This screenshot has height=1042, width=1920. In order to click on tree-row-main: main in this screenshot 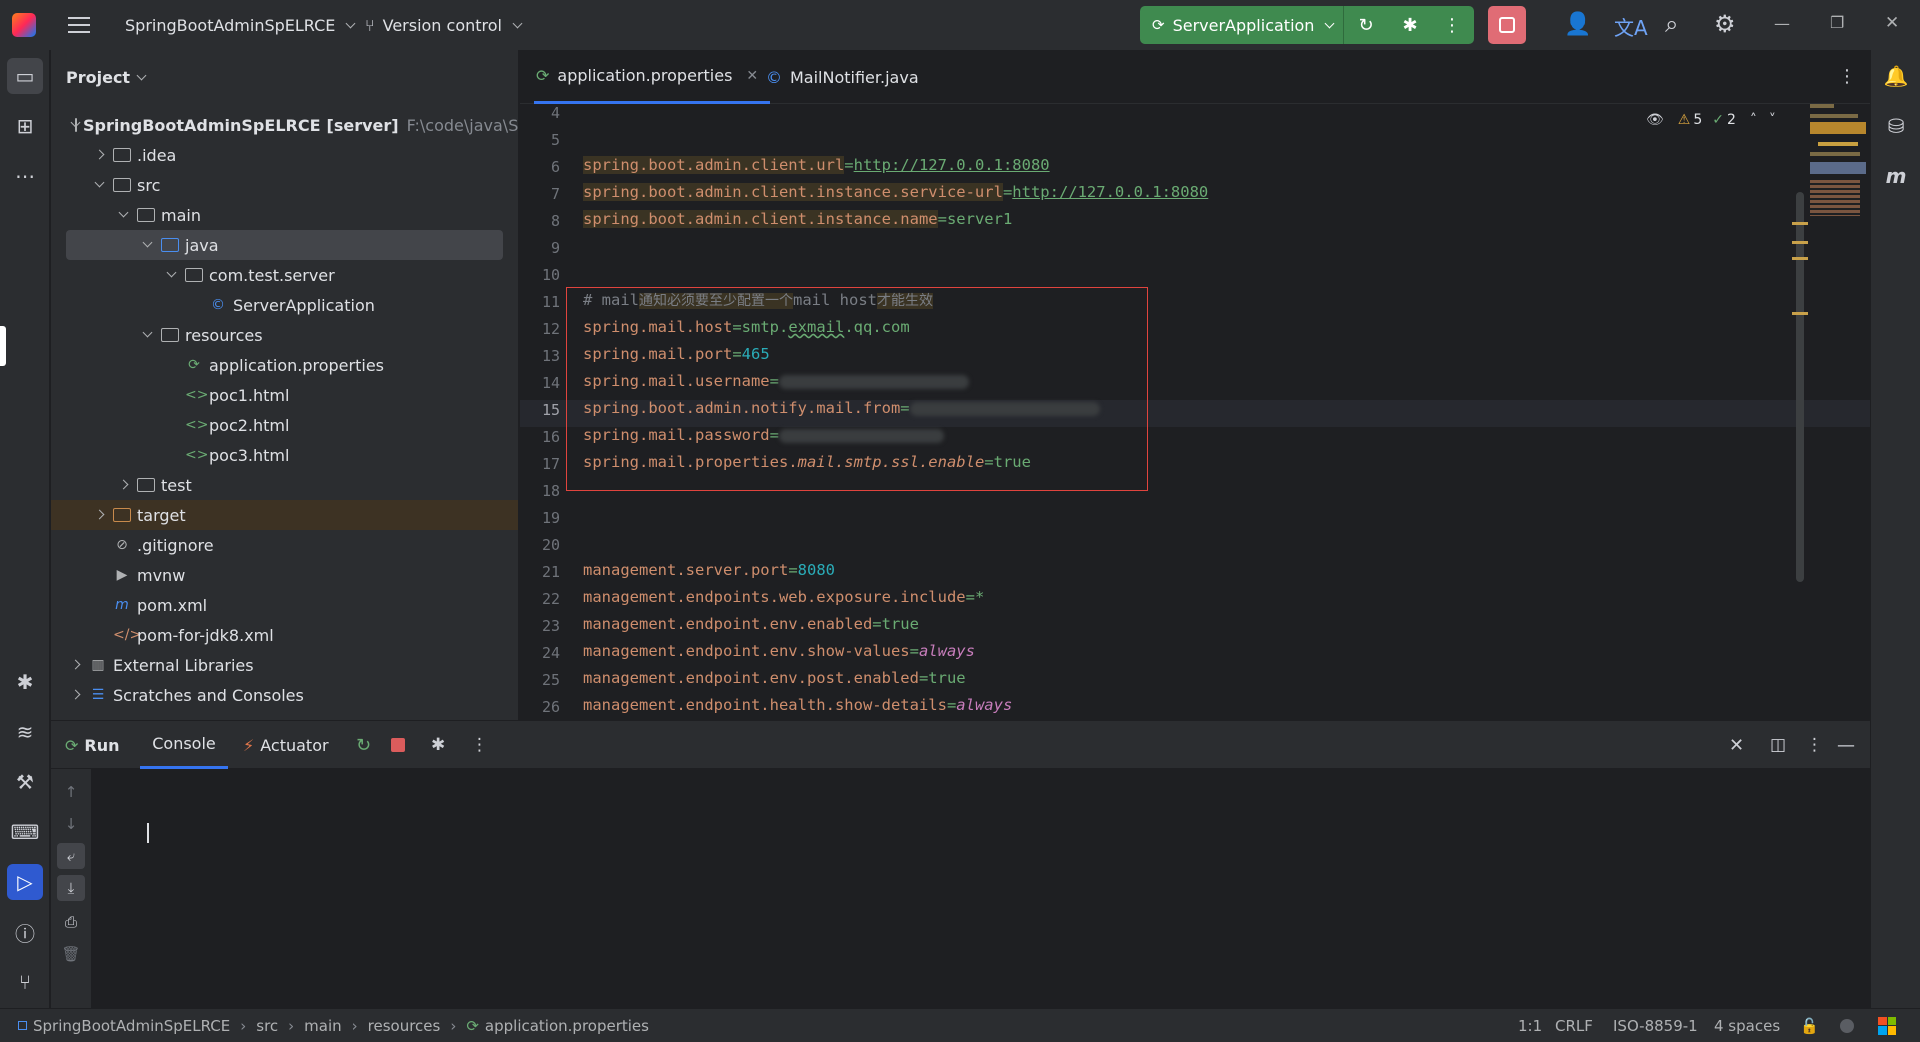, I will do `click(284, 215)`.